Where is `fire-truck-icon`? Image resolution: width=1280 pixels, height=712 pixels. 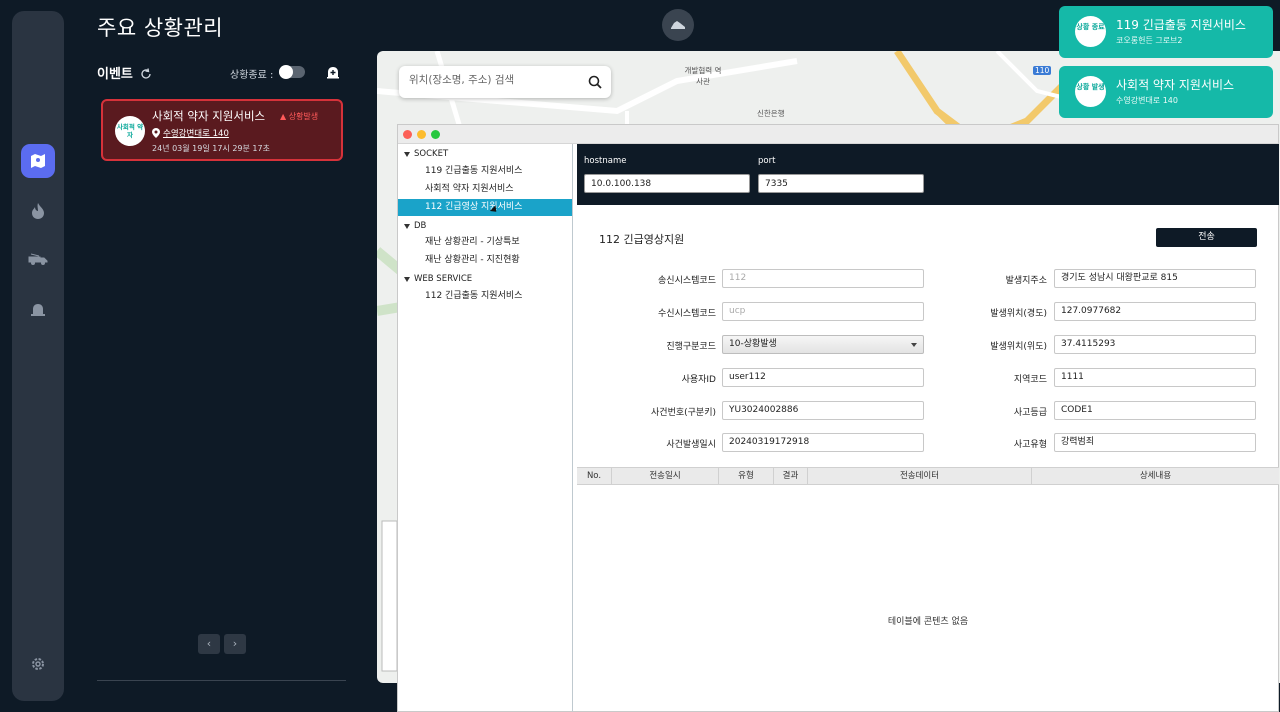 fire-truck-icon is located at coordinates (38, 259).